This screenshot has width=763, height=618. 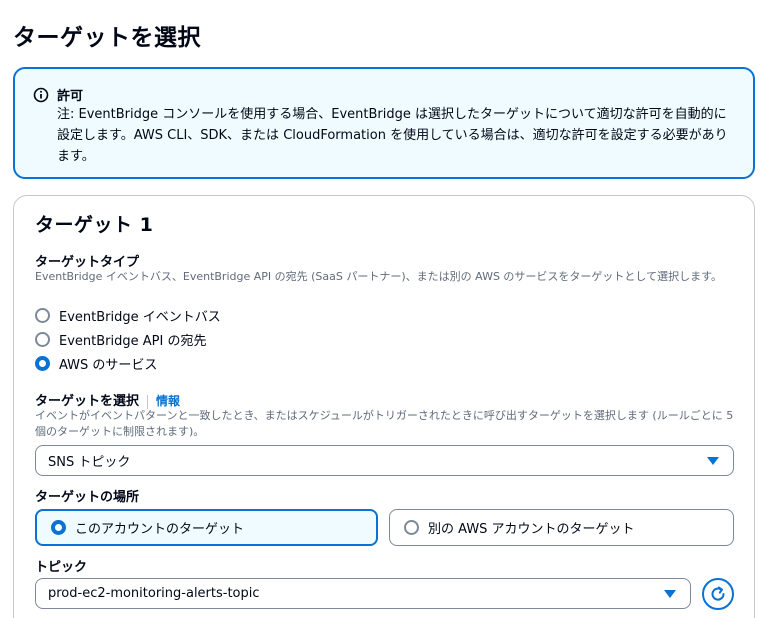 I want to click on refresh-icon, so click(x=718, y=593).